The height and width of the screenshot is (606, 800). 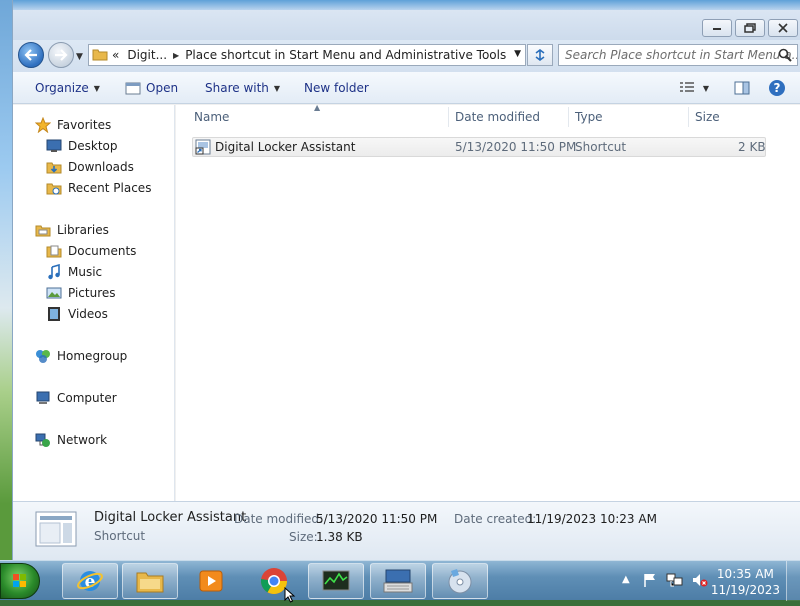 What do you see at coordinates (650, 581) in the screenshot?
I see `action-center-flag-icon` at bounding box center [650, 581].